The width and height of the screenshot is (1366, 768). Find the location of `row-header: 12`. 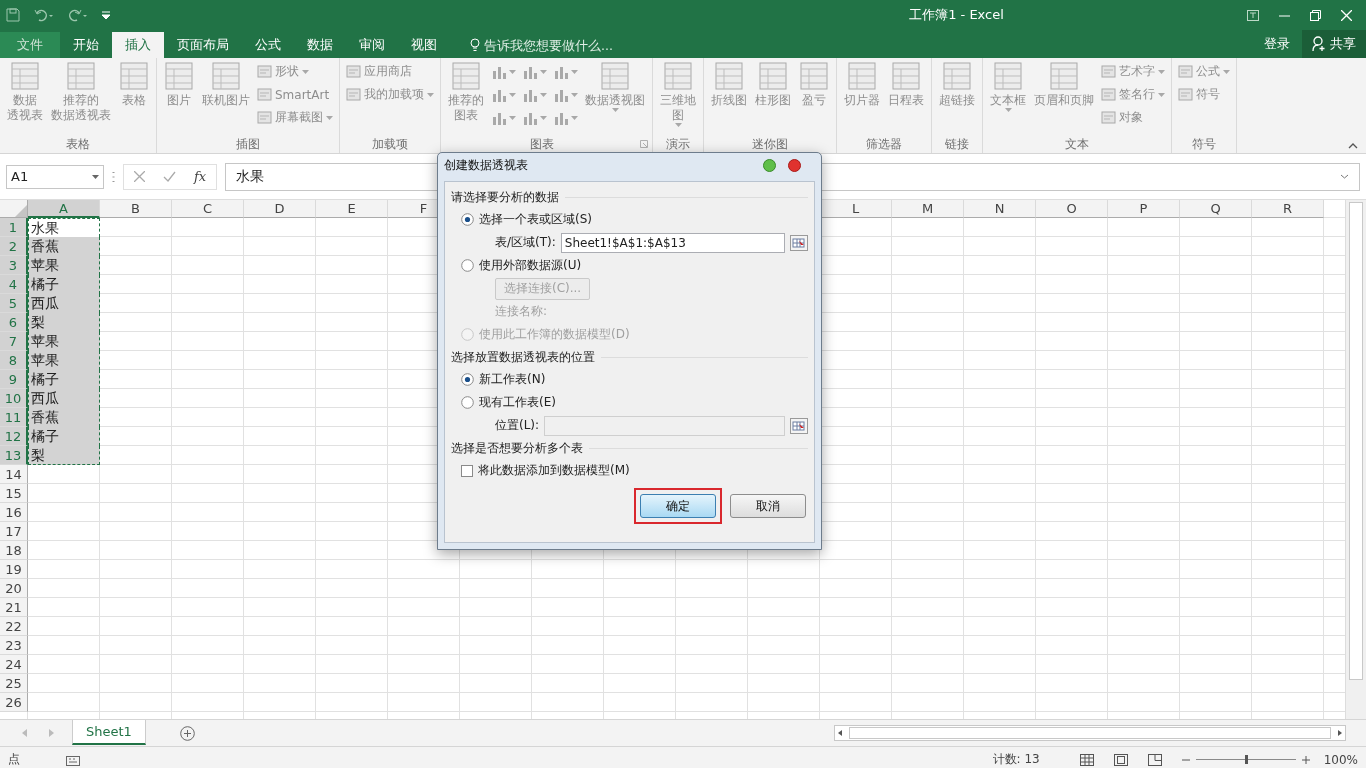

row-header: 12 is located at coordinates (14, 436).